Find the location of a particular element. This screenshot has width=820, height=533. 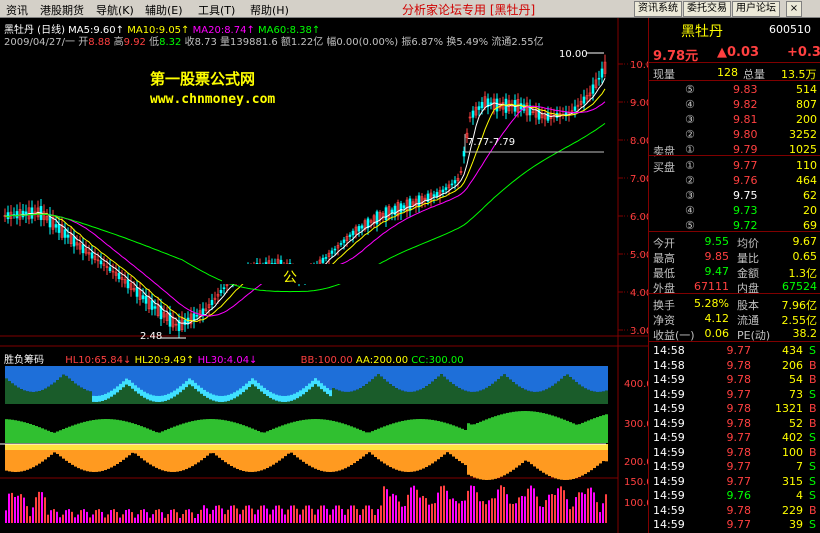

close-icon: × is located at coordinates (794, 9).